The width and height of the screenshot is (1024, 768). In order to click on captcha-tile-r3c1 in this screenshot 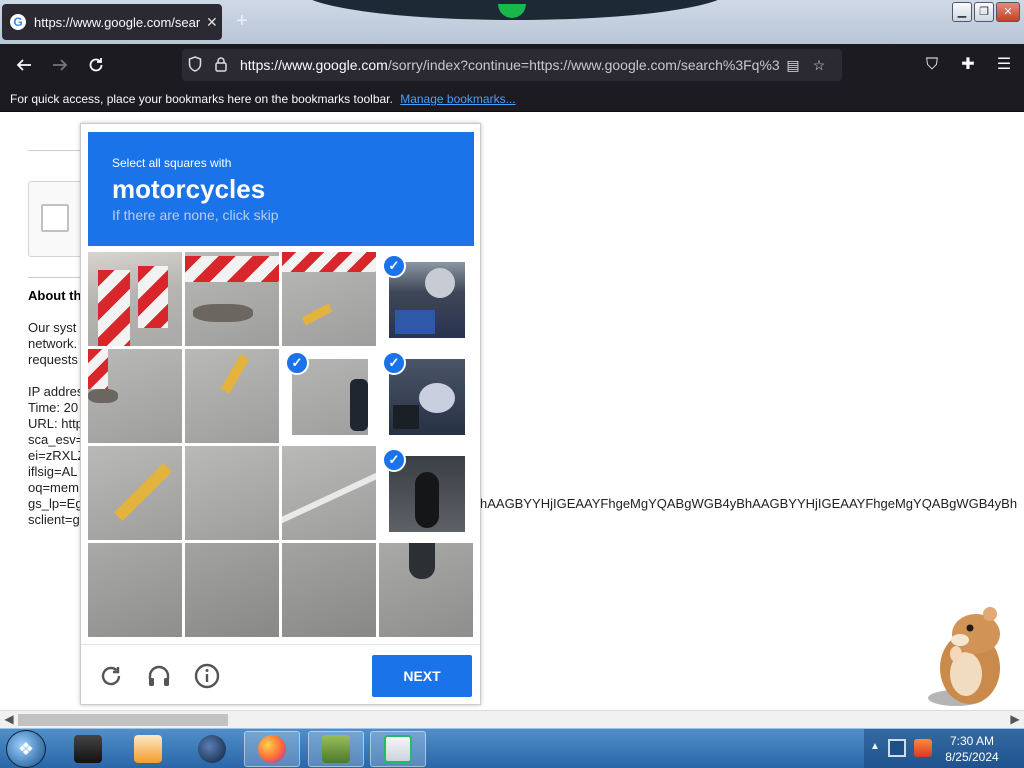, I will do `click(135, 493)`.